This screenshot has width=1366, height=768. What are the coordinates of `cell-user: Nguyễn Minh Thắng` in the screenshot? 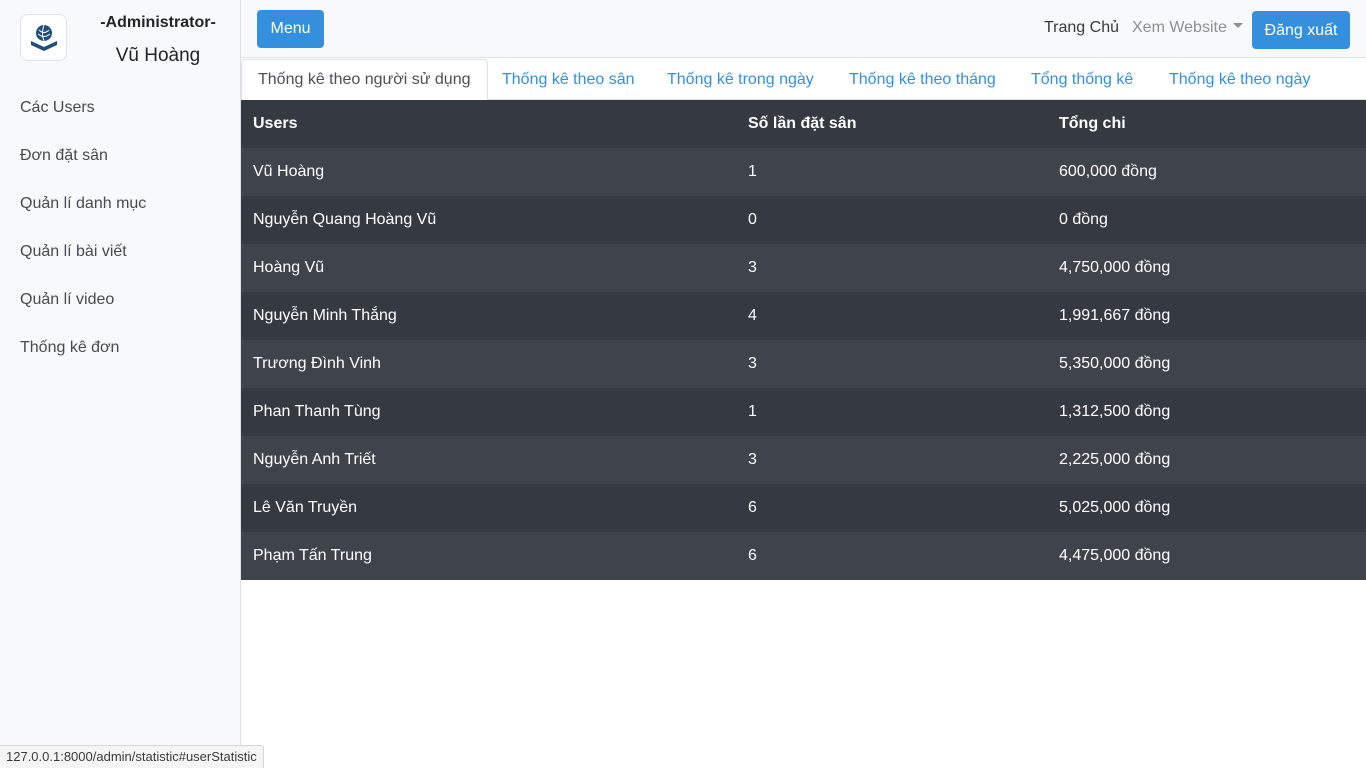 It's located at (325, 315).